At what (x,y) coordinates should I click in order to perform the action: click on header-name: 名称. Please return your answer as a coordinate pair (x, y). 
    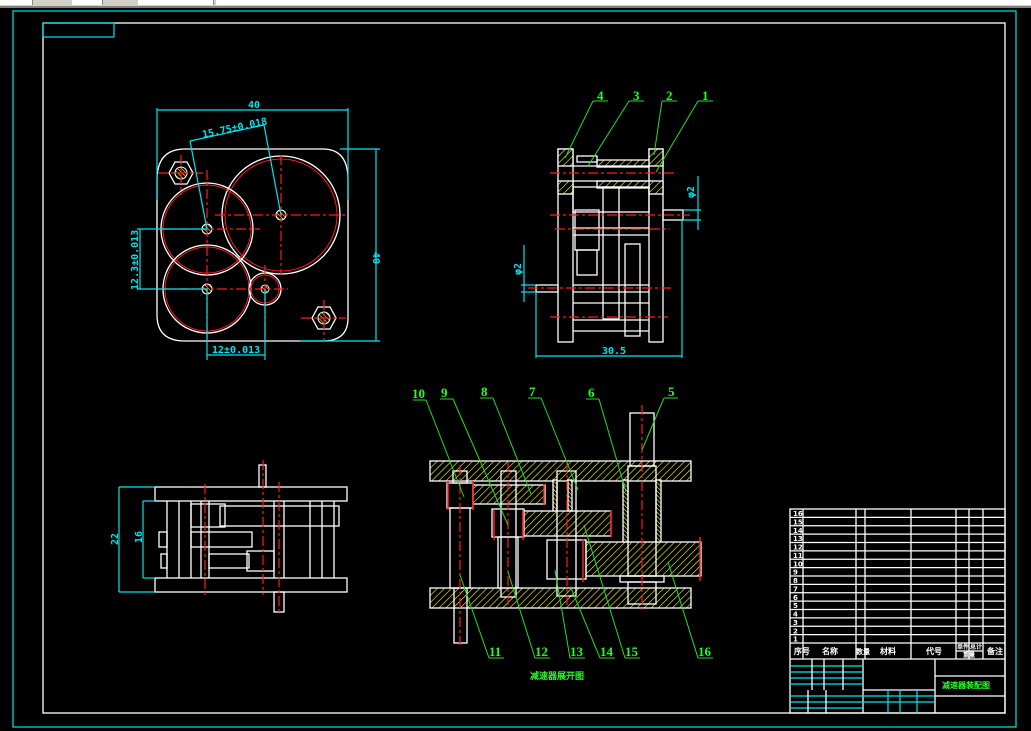
    Looking at the image, I should click on (830, 651).